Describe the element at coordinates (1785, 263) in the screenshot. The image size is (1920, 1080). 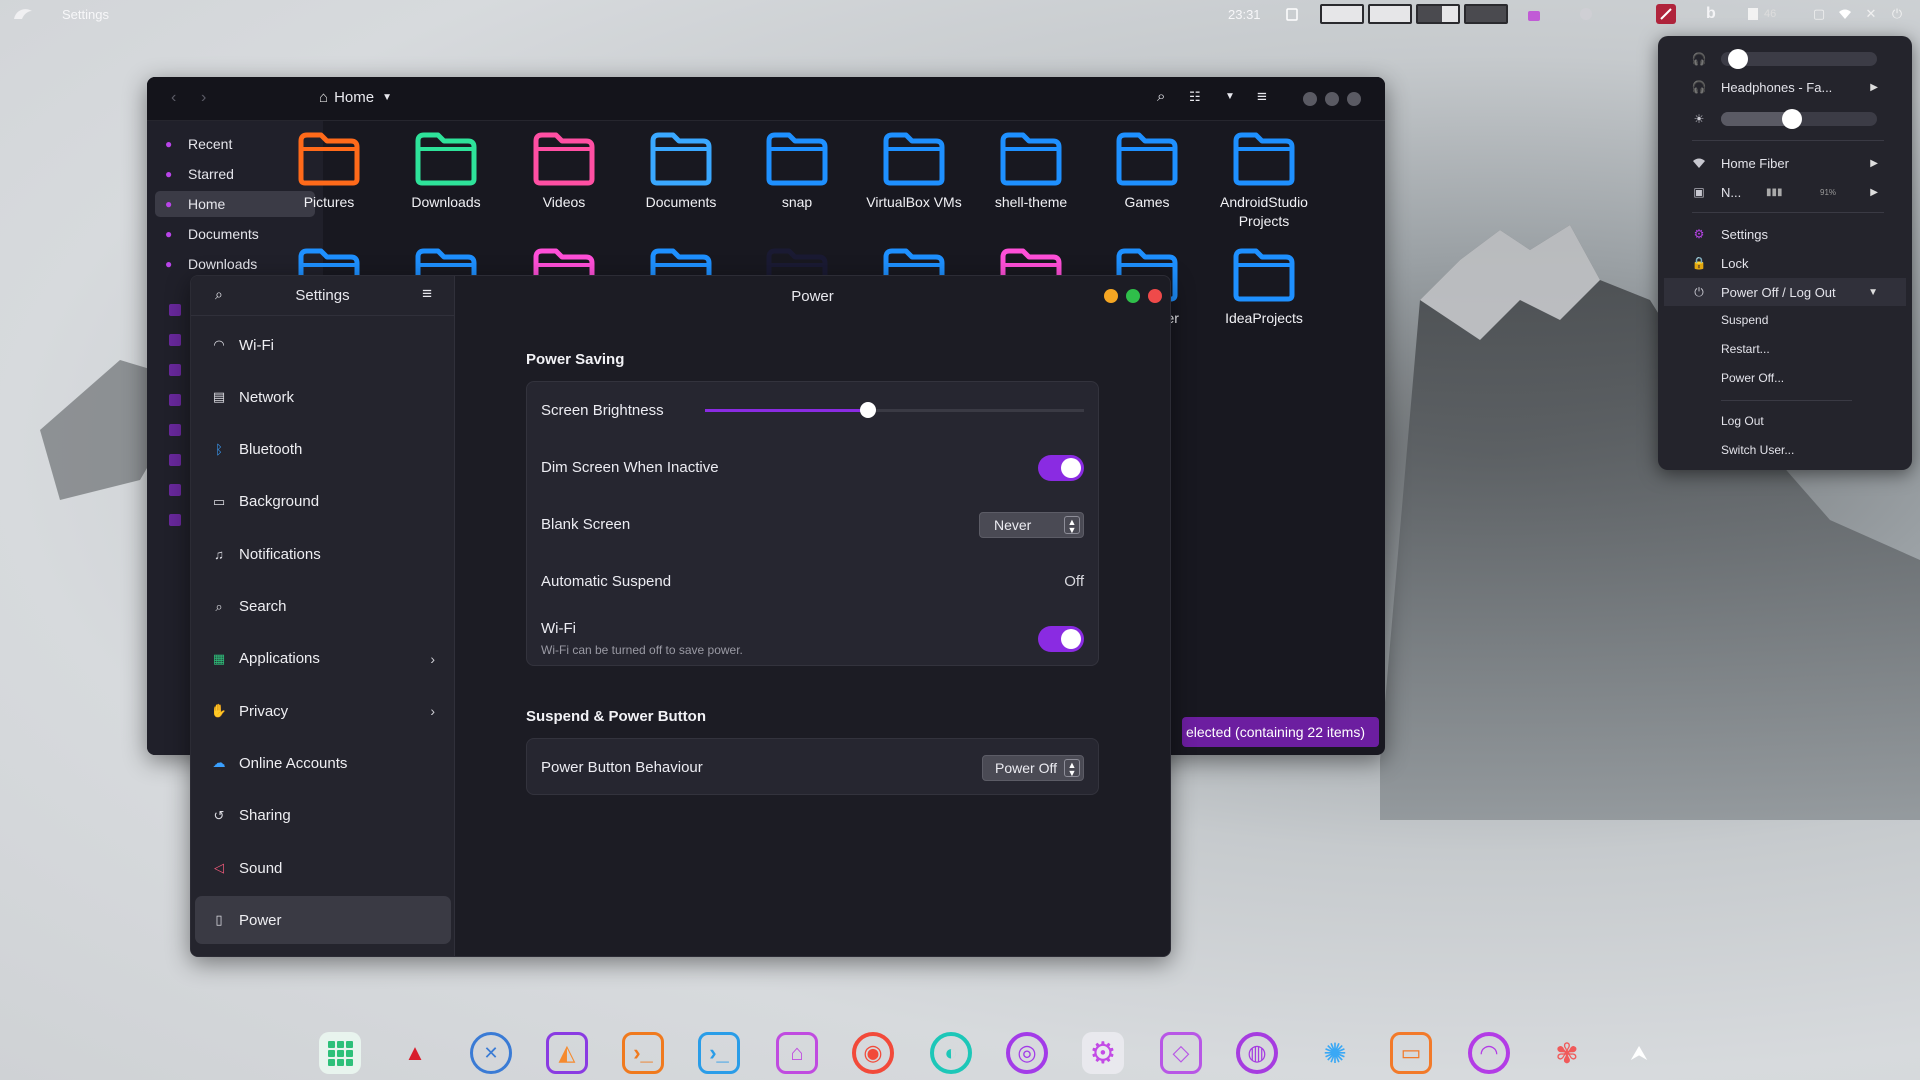
I see `lock-row: 🔒 Lock` at that location.